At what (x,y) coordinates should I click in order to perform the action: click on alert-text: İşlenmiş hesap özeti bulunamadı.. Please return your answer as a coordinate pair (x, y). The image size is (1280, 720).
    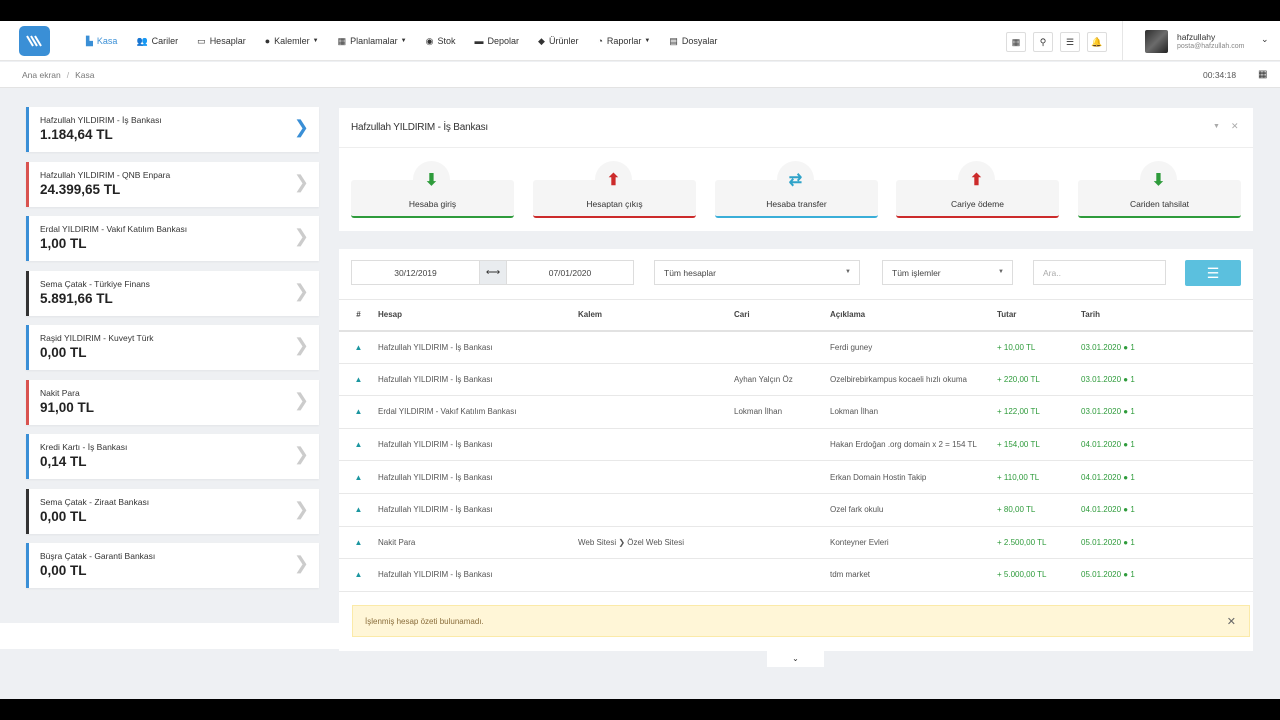
    Looking at the image, I should click on (424, 621).